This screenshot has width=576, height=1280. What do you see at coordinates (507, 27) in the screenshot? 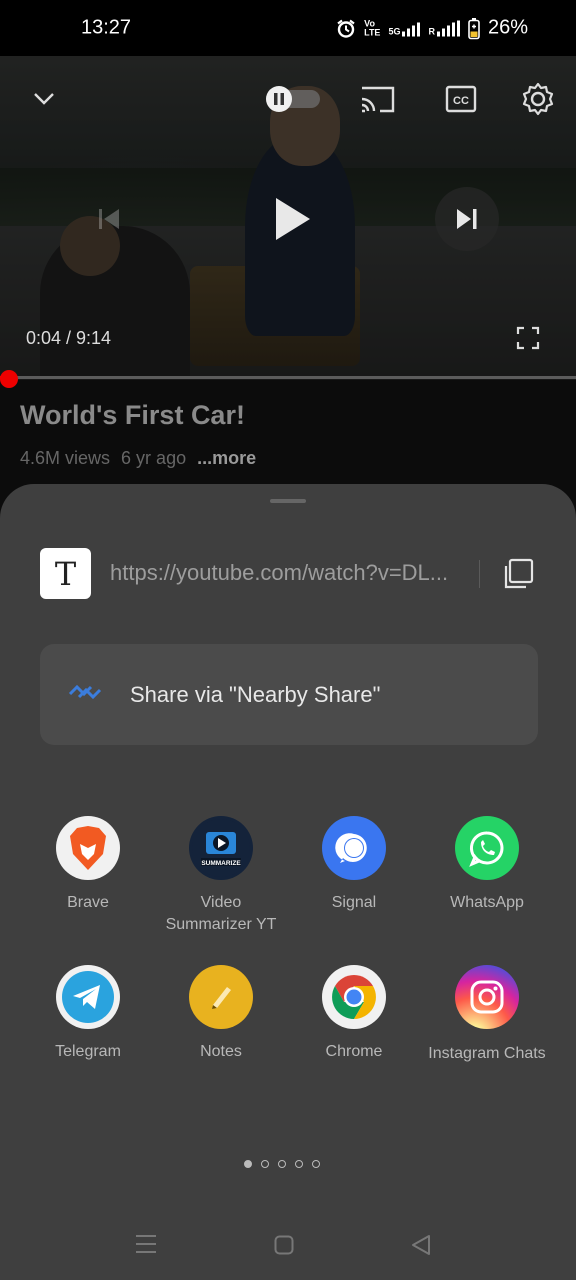
I see `battery-percent: 26%` at bounding box center [507, 27].